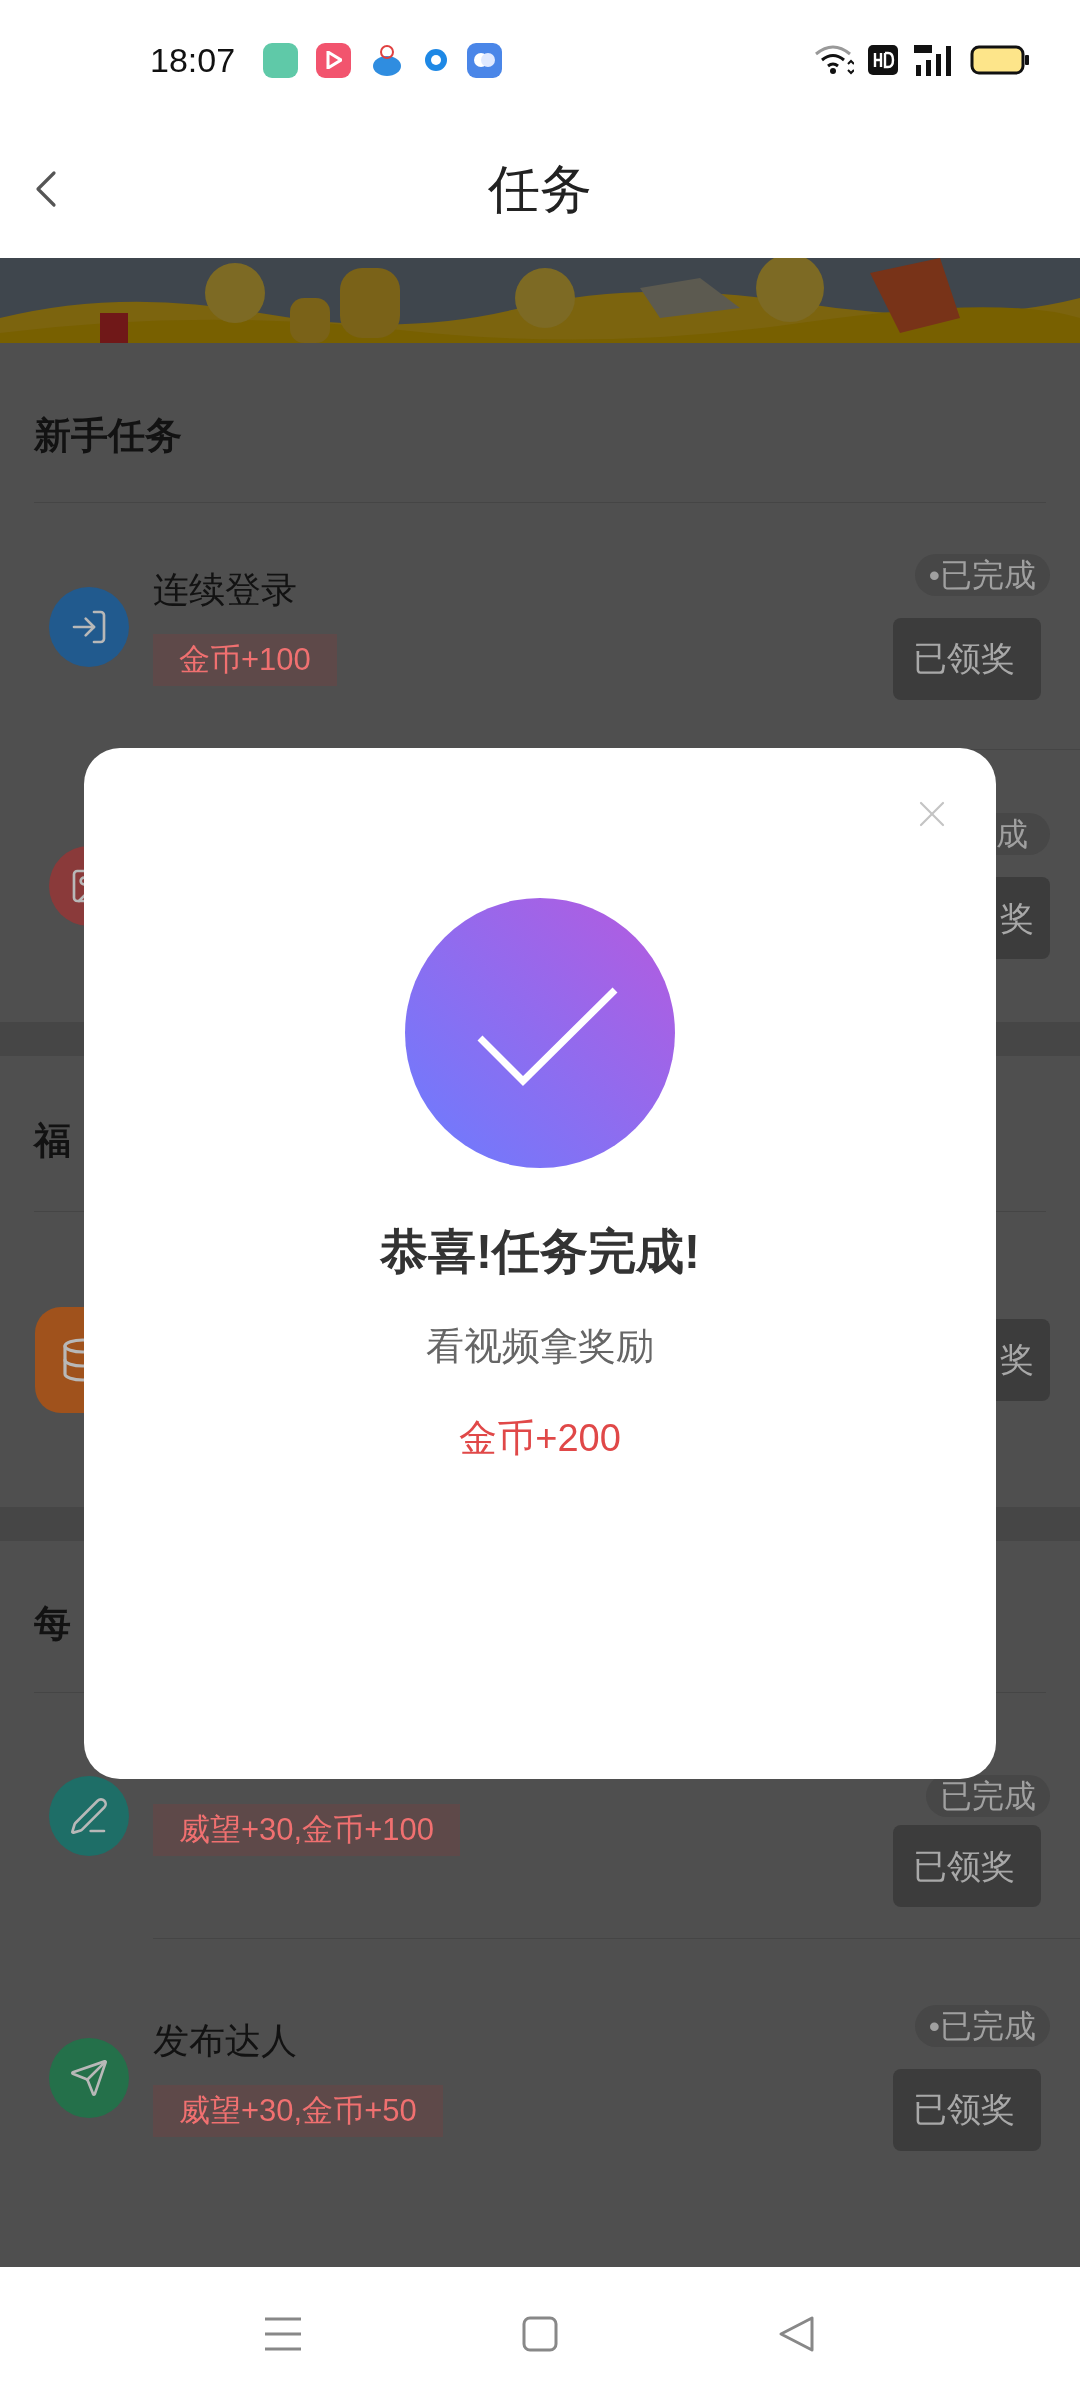  What do you see at coordinates (225, 589) in the screenshot?
I see `task-title: 连续登录` at bounding box center [225, 589].